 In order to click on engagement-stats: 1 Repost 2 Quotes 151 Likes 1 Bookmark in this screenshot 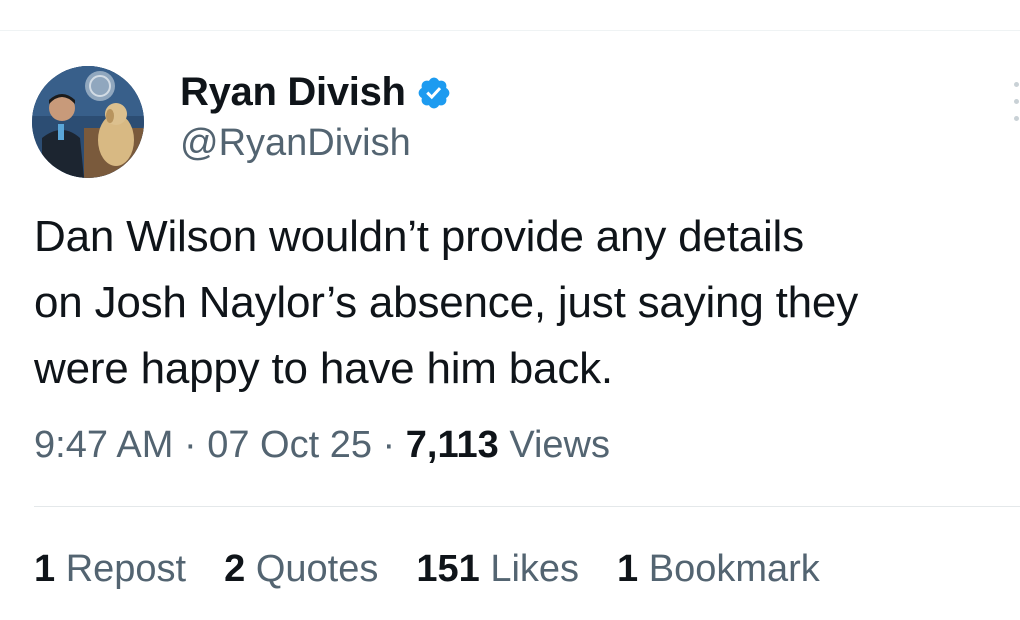, I will do `click(427, 569)`.